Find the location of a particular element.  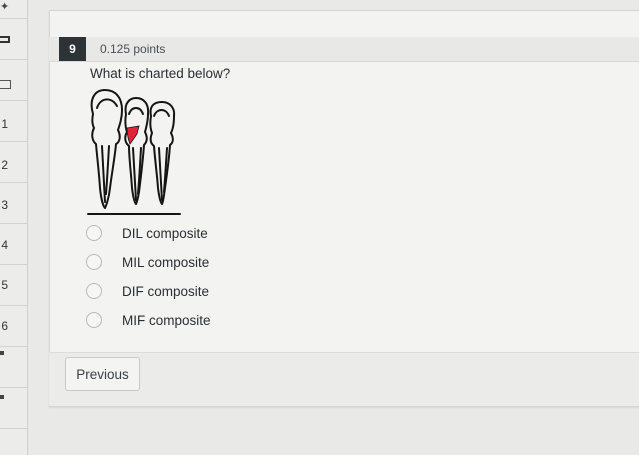

answer-option: DIL composite is located at coordinates (147, 233).